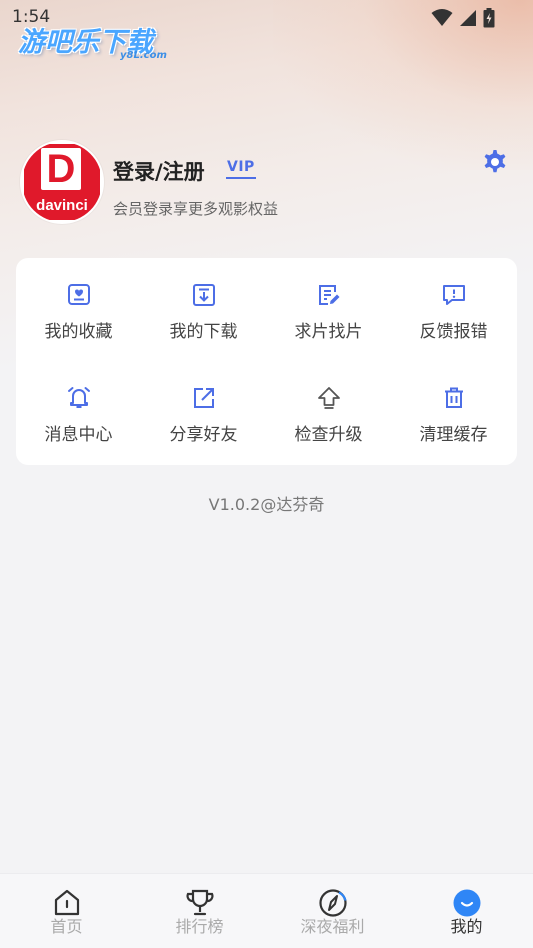 The height and width of the screenshot is (948, 533). What do you see at coordinates (329, 398) in the screenshot?
I see `upgrade-icon` at bounding box center [329, 398].